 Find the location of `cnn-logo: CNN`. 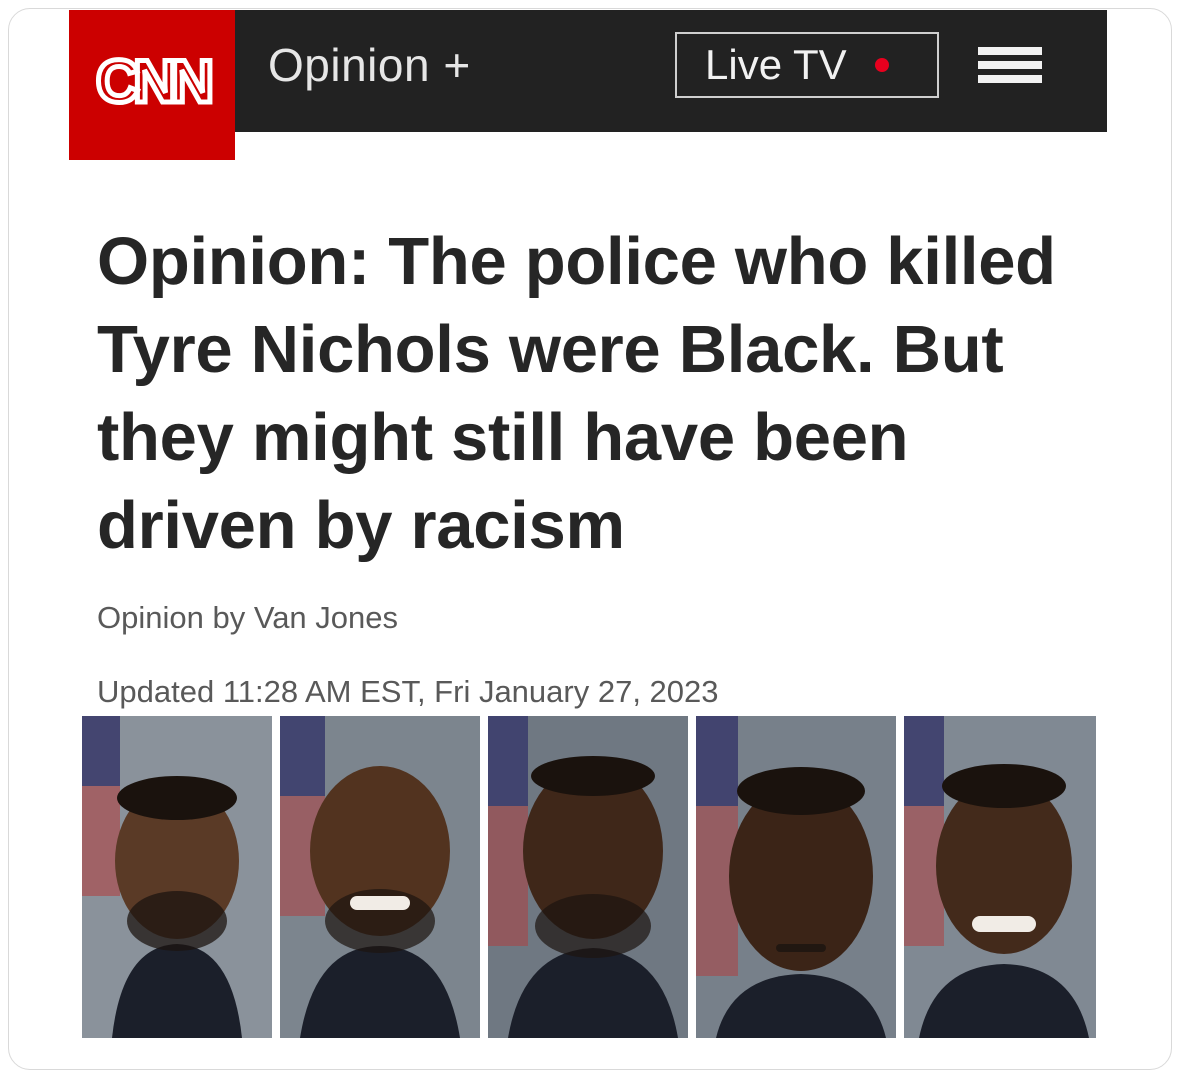

cnn-logo: CNN is located at coordinates (152, 85).